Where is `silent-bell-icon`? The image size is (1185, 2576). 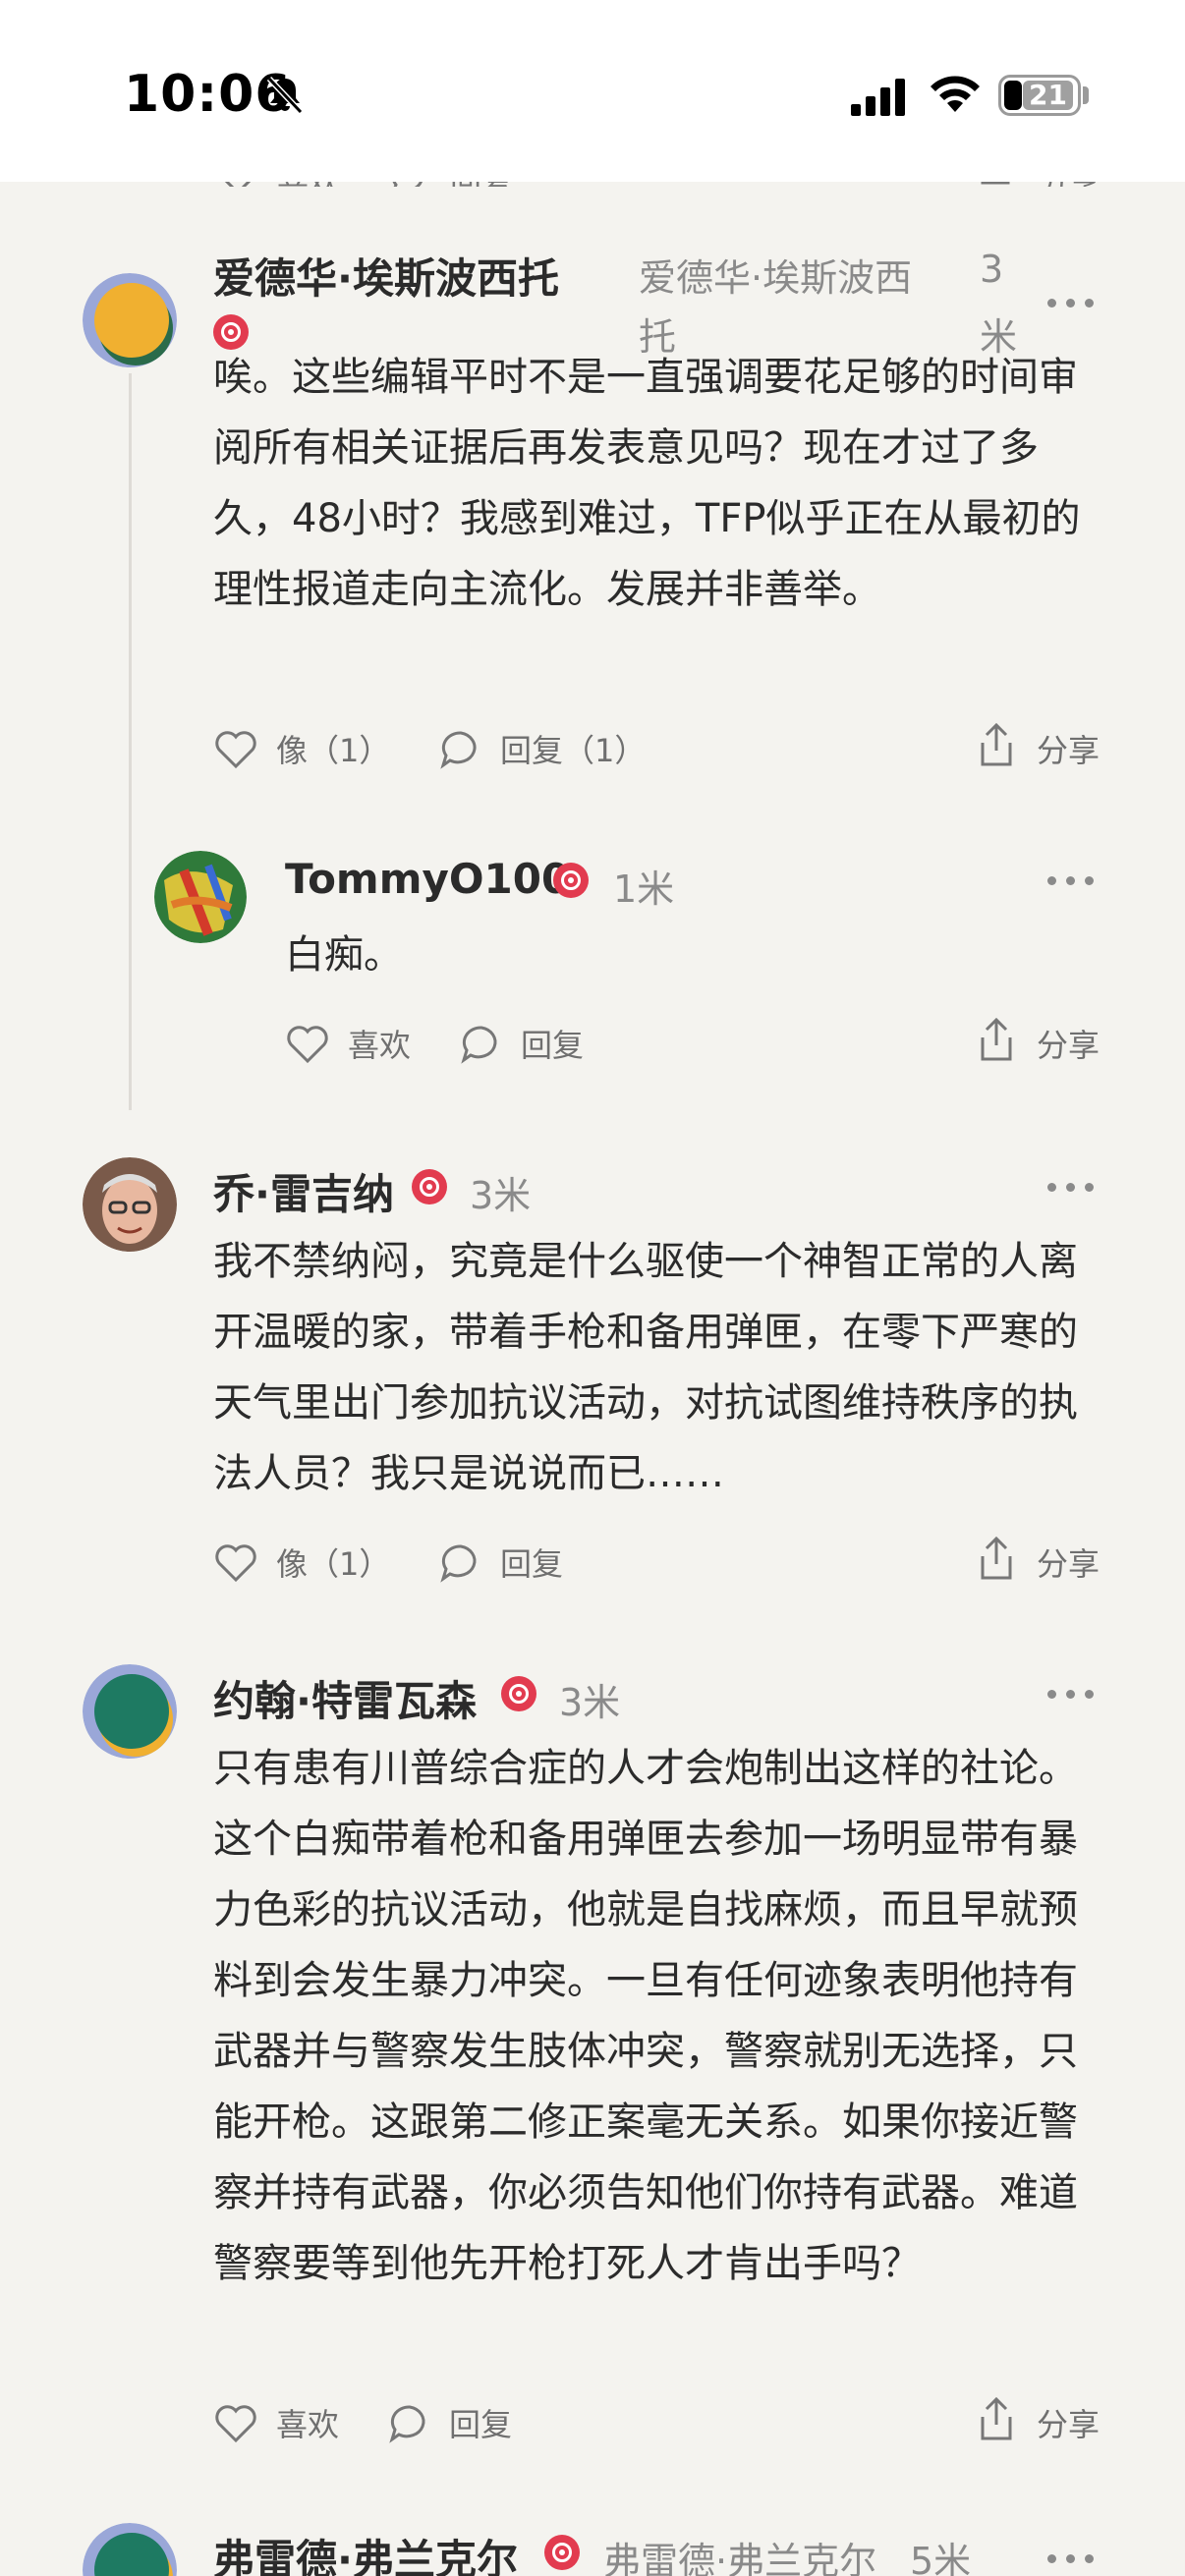 silent-bell-icon is located at coordinates (285, 95).